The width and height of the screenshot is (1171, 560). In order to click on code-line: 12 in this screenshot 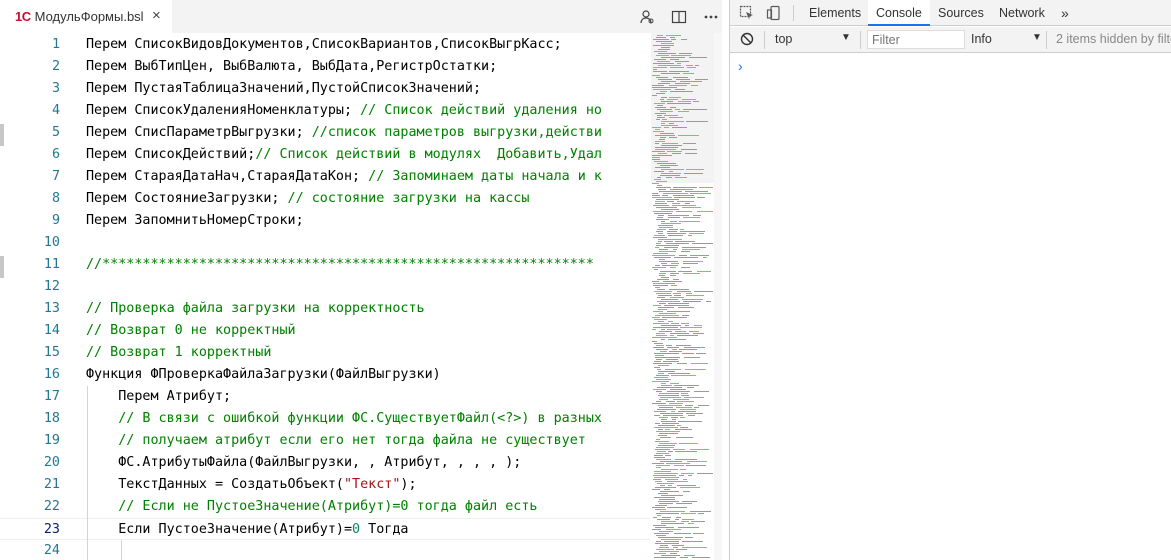, I will do `click(325, 287)`.